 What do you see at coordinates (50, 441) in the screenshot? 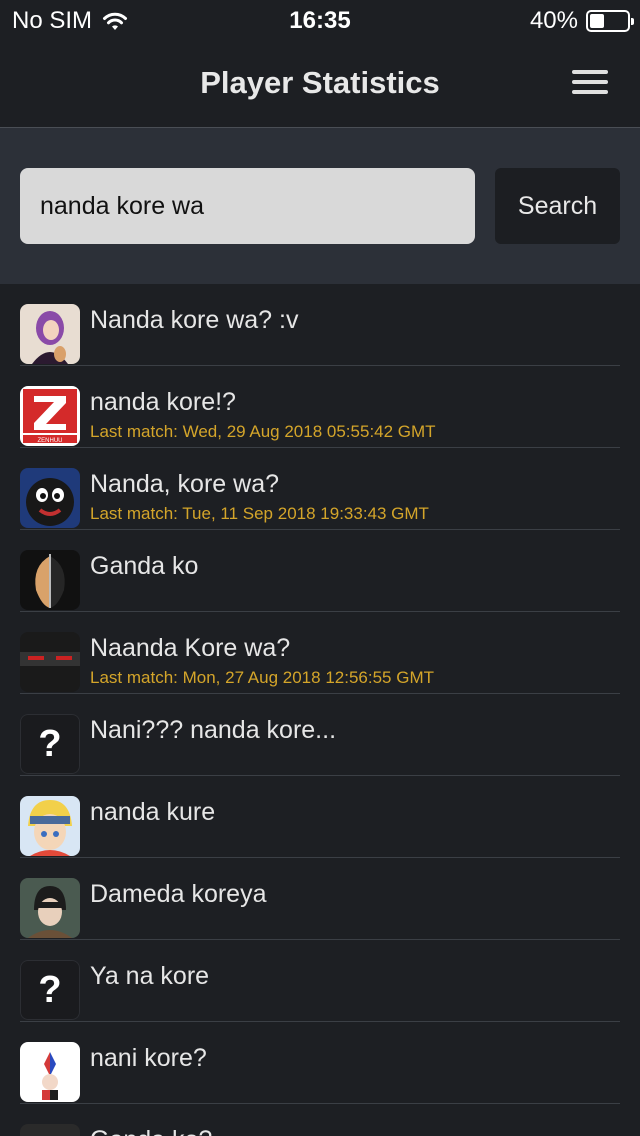
I see `svg-text: ZENHUU` at bounding box center [50, 441].